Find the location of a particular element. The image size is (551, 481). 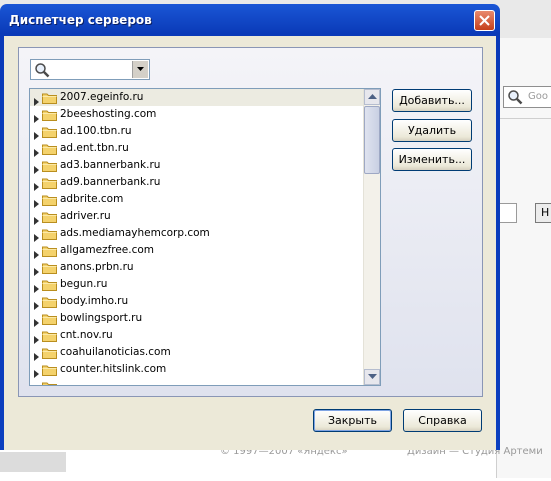

remove-server-button: Удалить is located at coordinates (432, 130).